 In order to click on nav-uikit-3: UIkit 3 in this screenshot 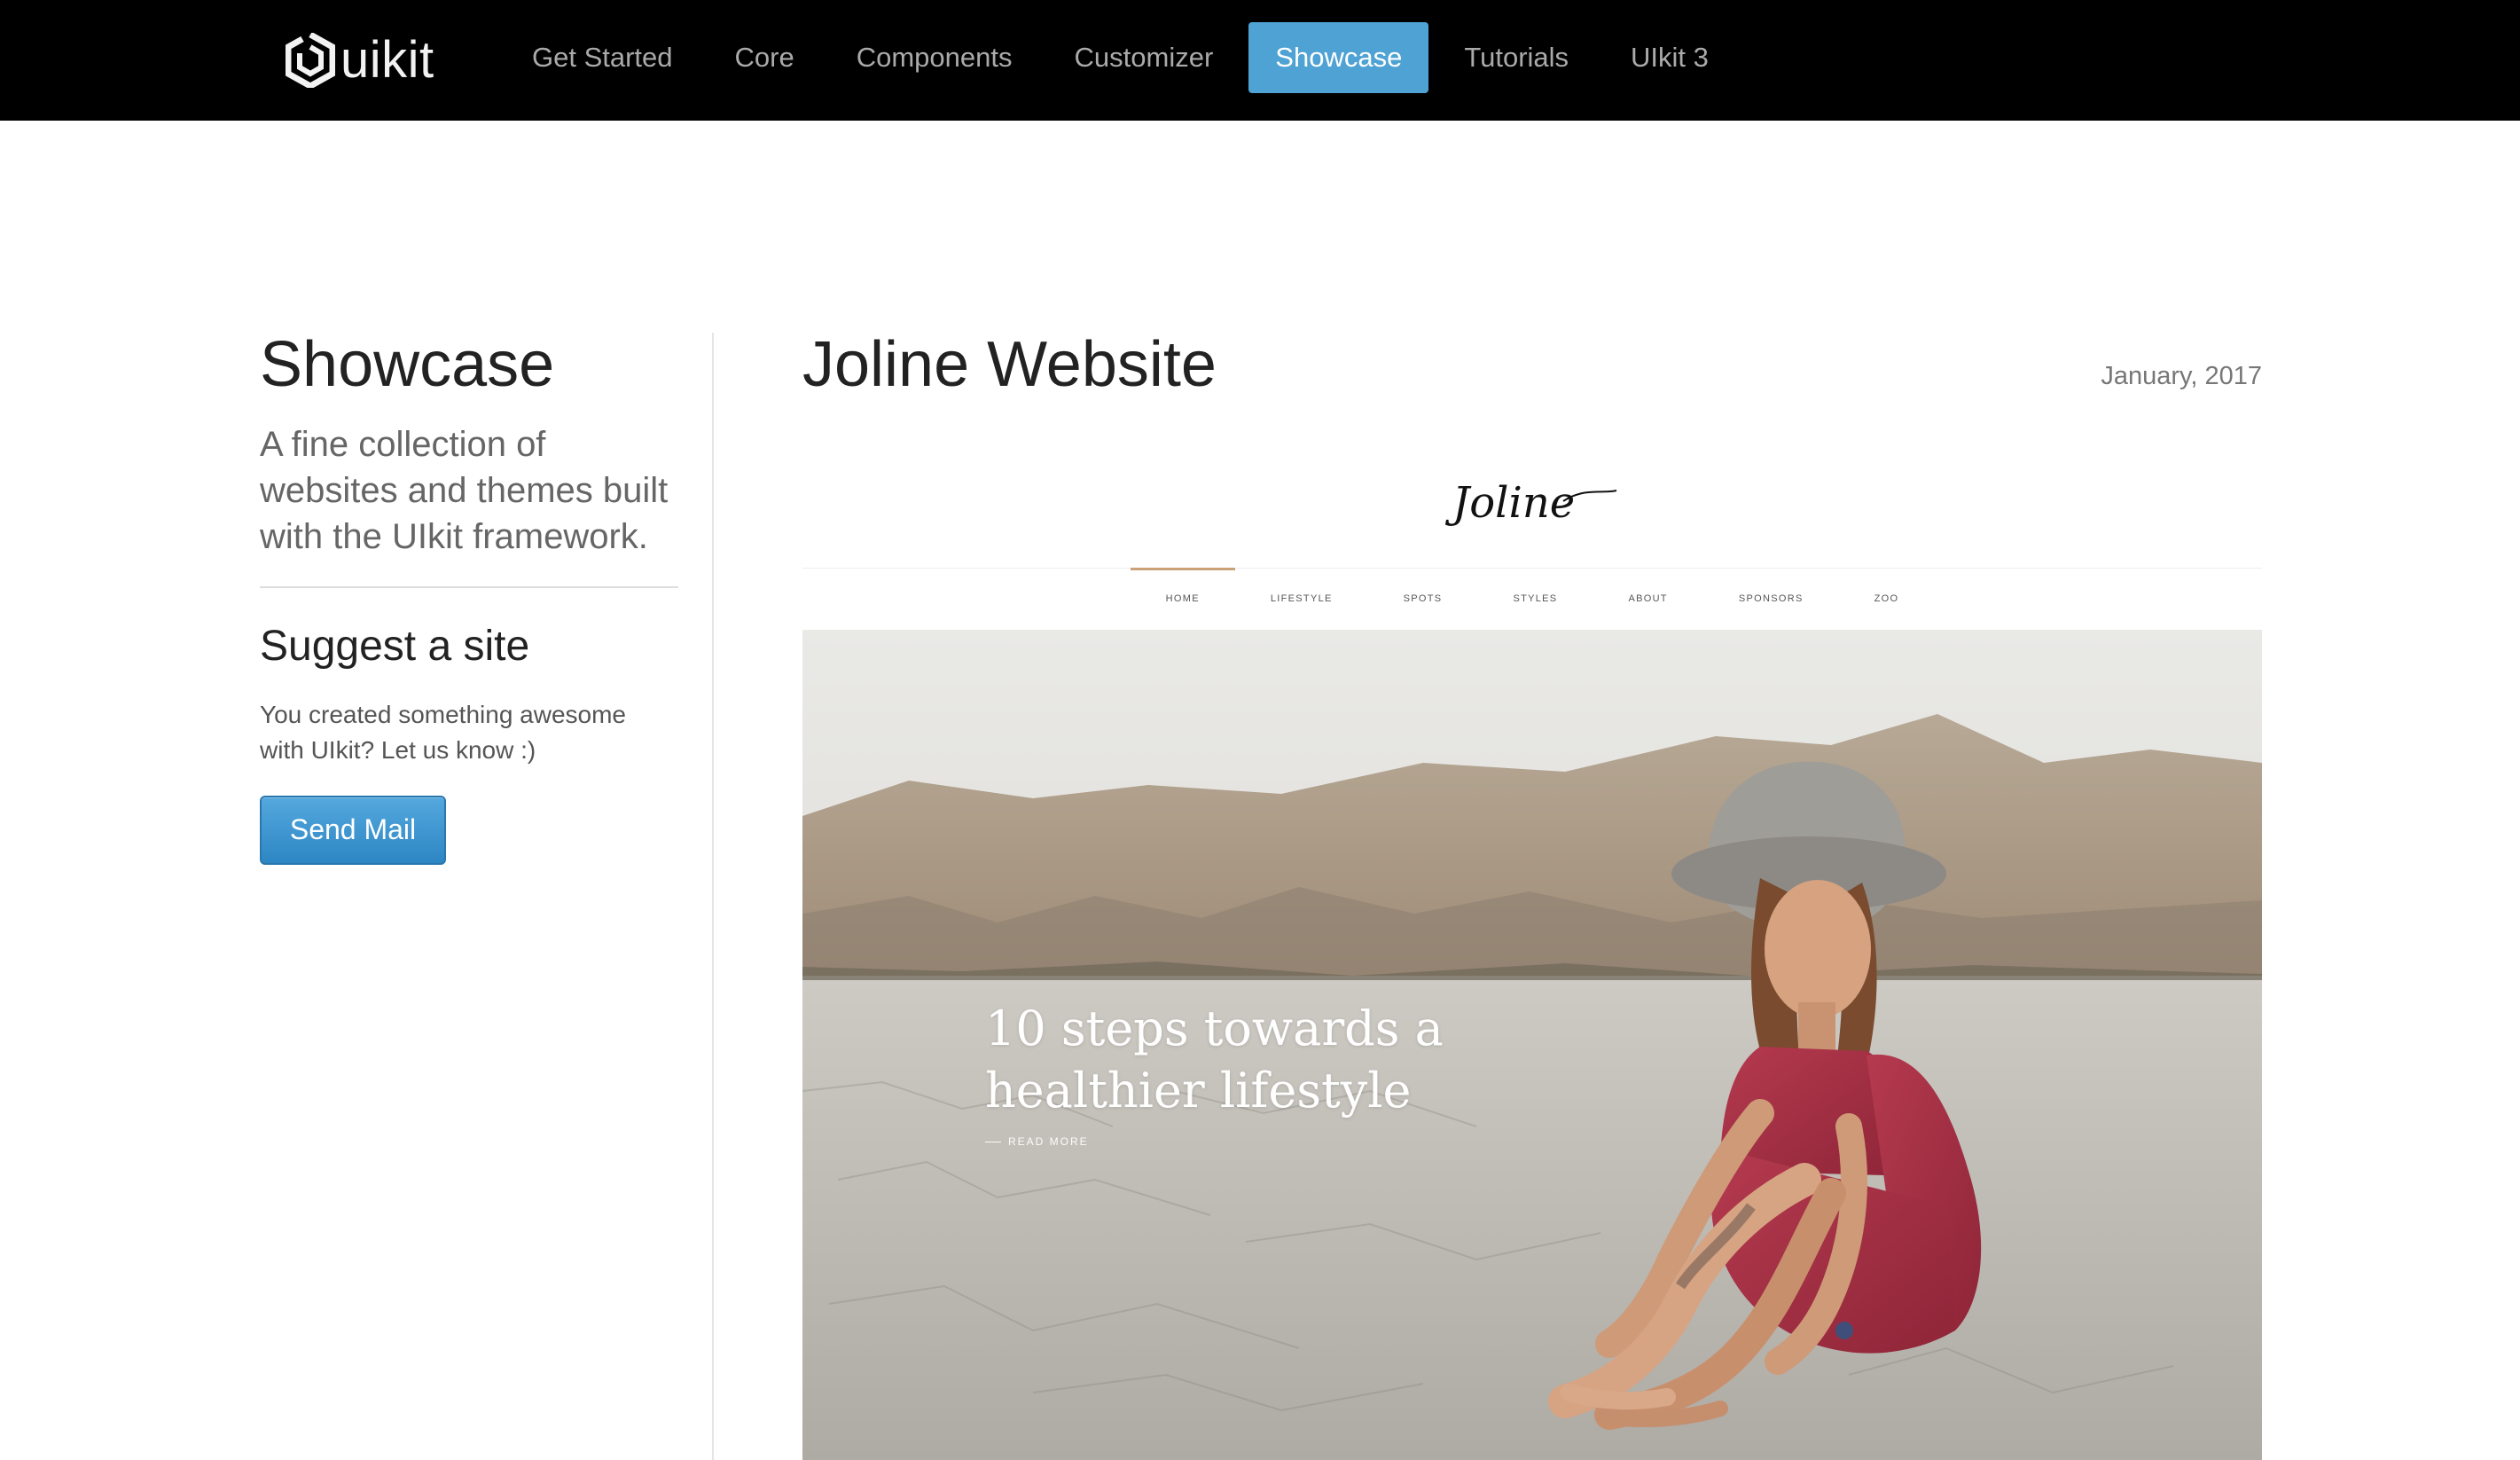, I will do `click(1669, 57)`.